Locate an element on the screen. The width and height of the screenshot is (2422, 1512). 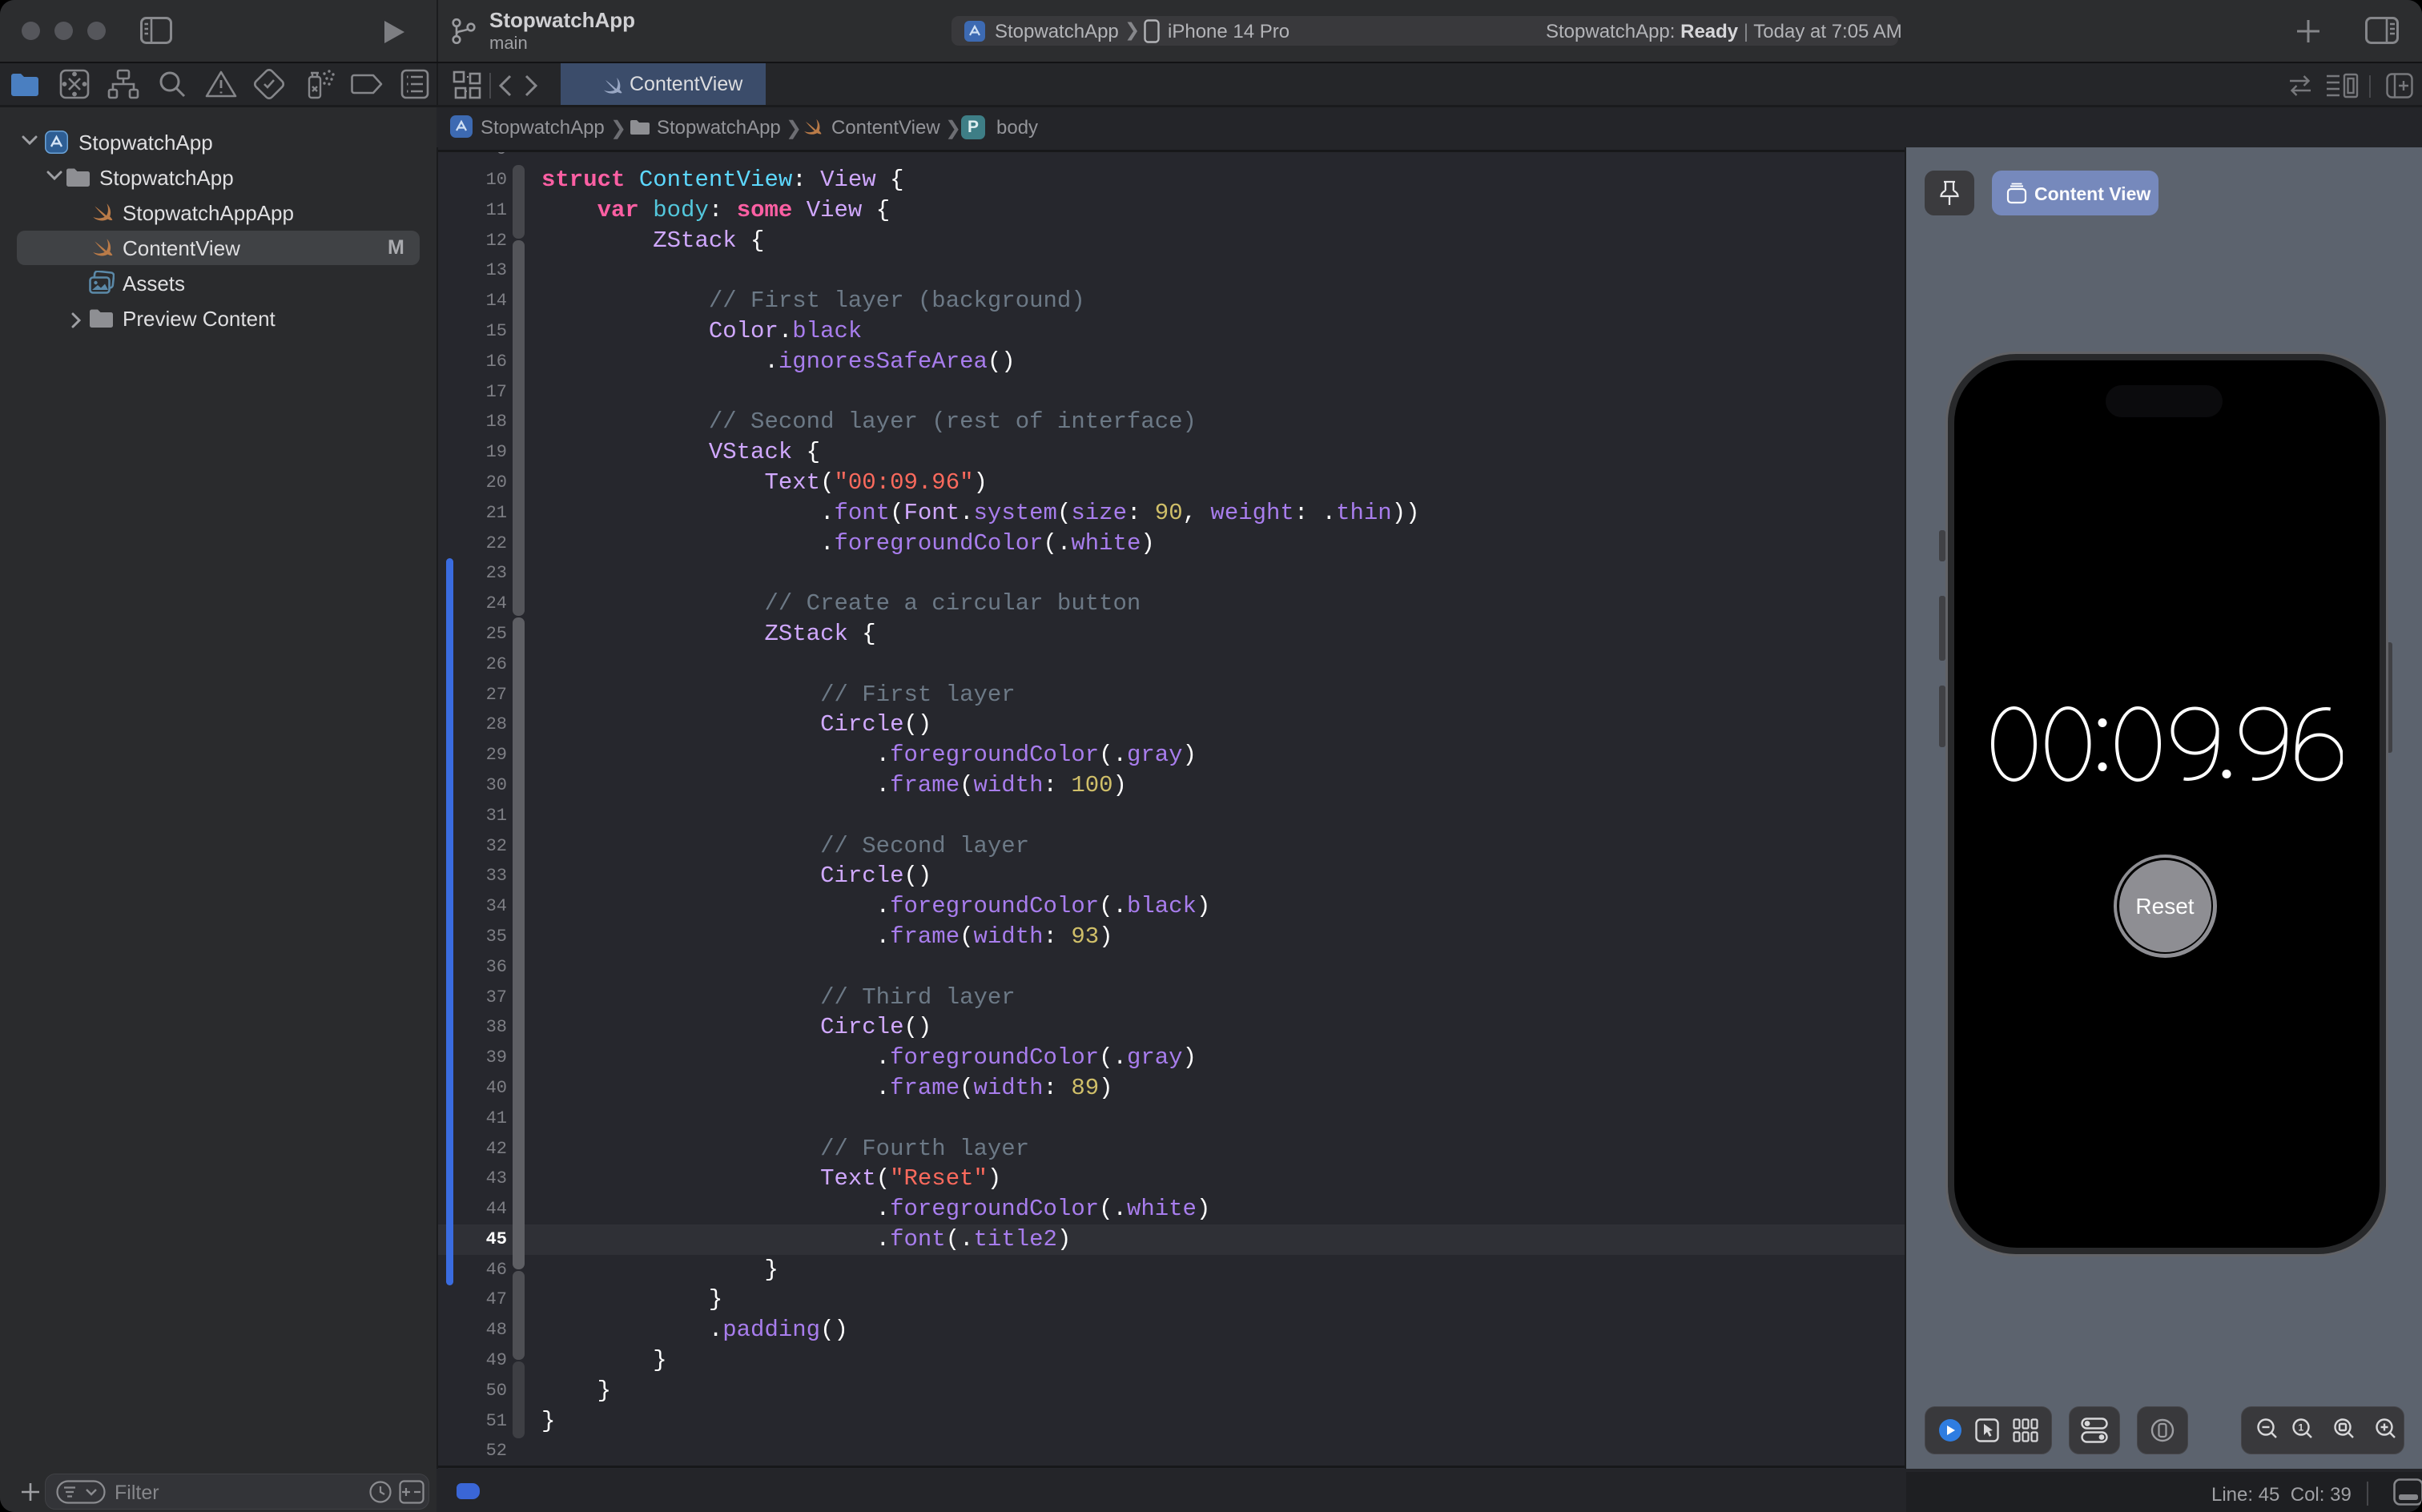
svg-text: 1 is located at coordinates (2301, 1428).